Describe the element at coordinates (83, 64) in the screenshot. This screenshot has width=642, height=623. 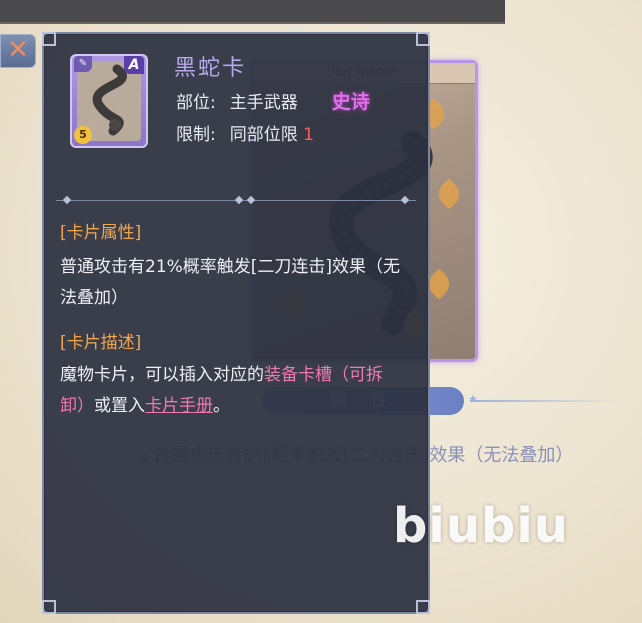
I see `card-type-icon: ✎` at that location.